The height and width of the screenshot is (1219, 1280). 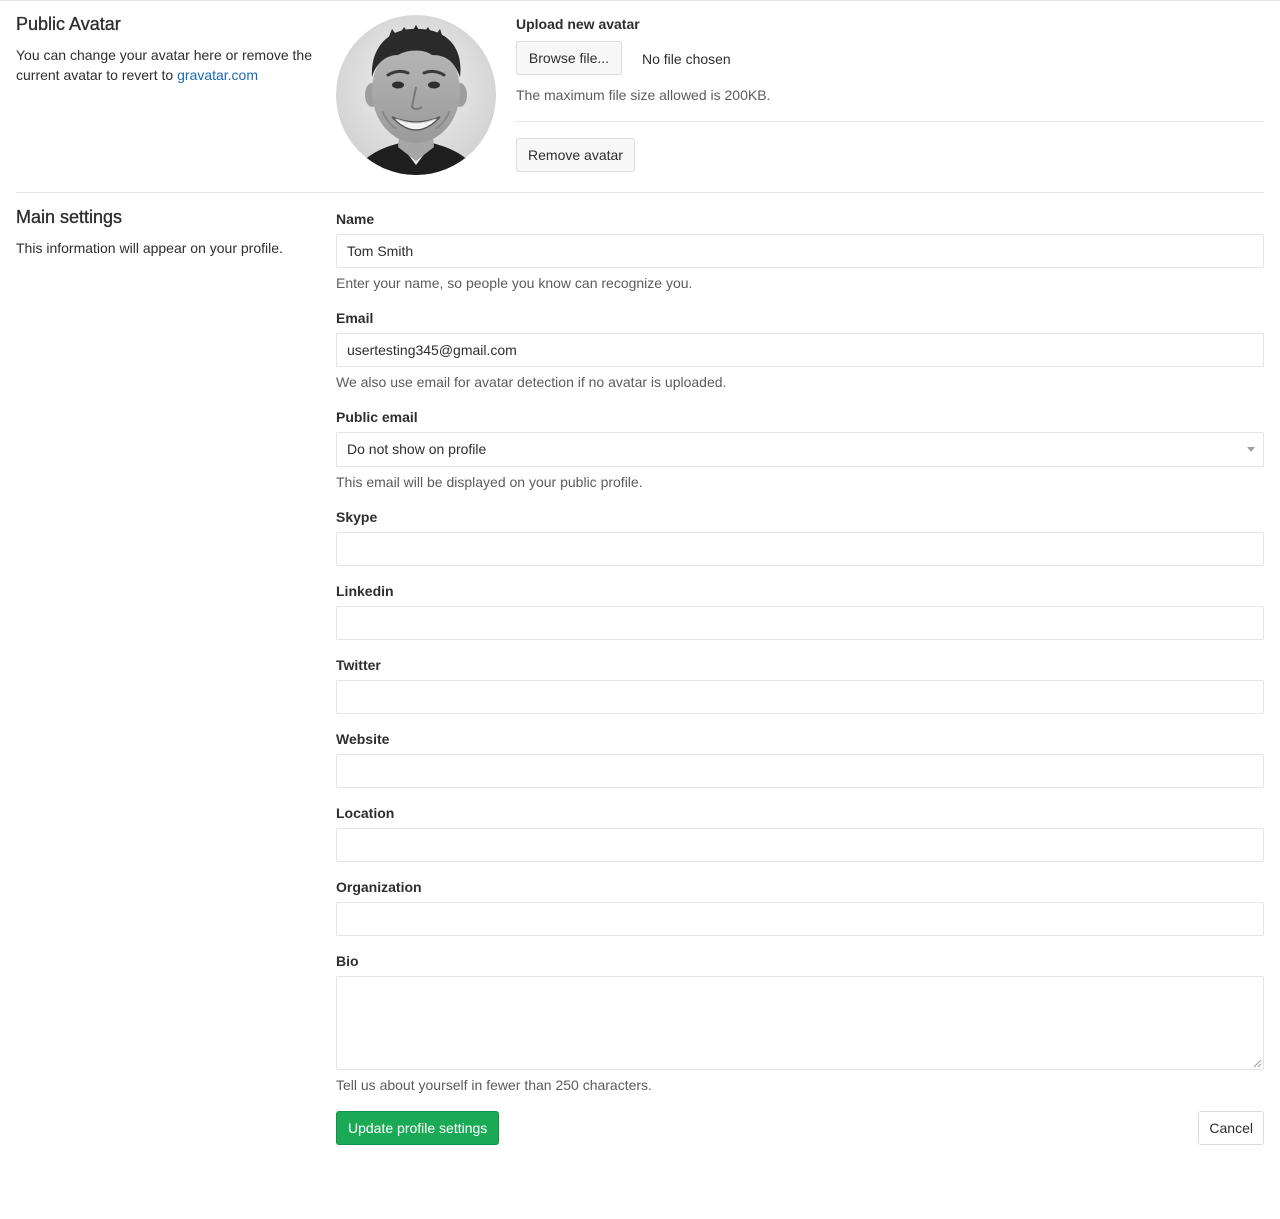 What do you see at coordinates (355, 219) in the screenshot?
I see `name-label: Name` at bounding box center [355, 219].